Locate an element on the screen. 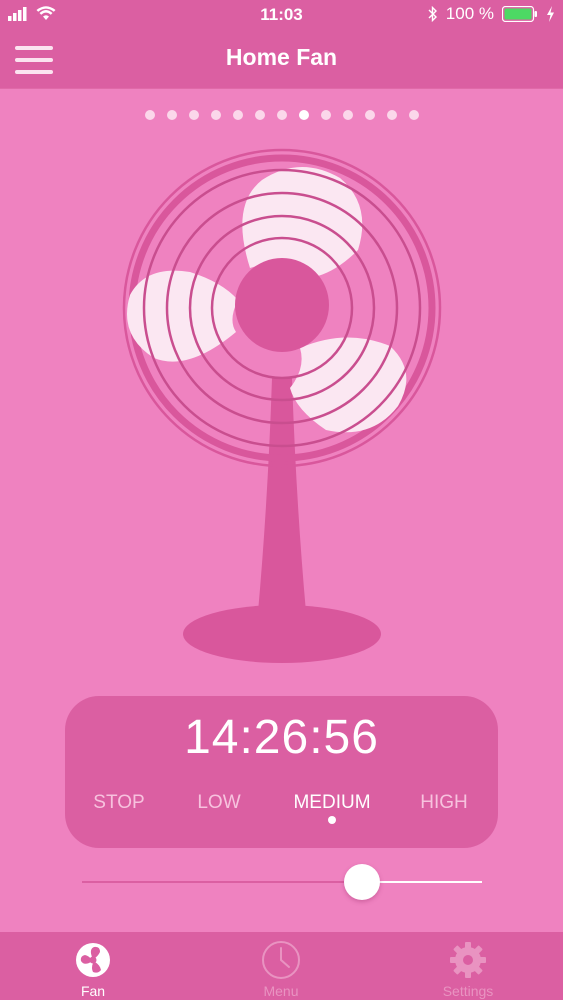  gear-icon is located at coordinates (468, 960).